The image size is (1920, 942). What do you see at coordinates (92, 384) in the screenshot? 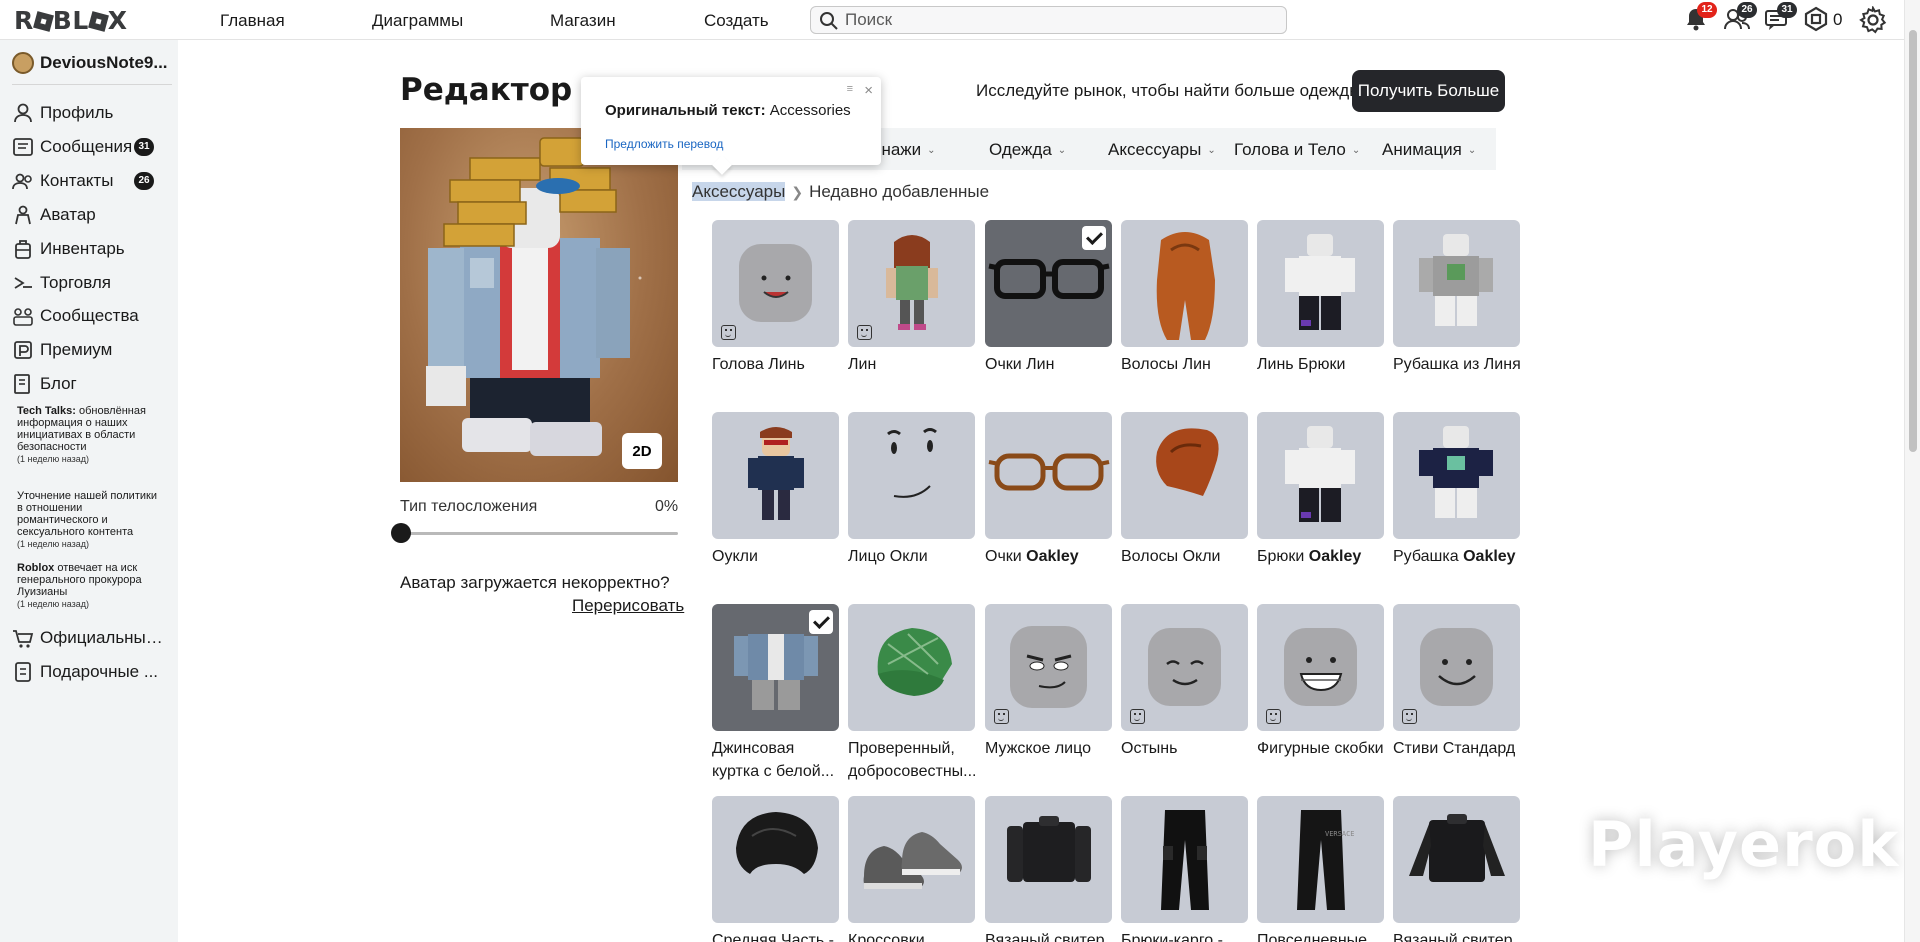
I see `sidebar-item: Блог` at bounding box center [92, 384].